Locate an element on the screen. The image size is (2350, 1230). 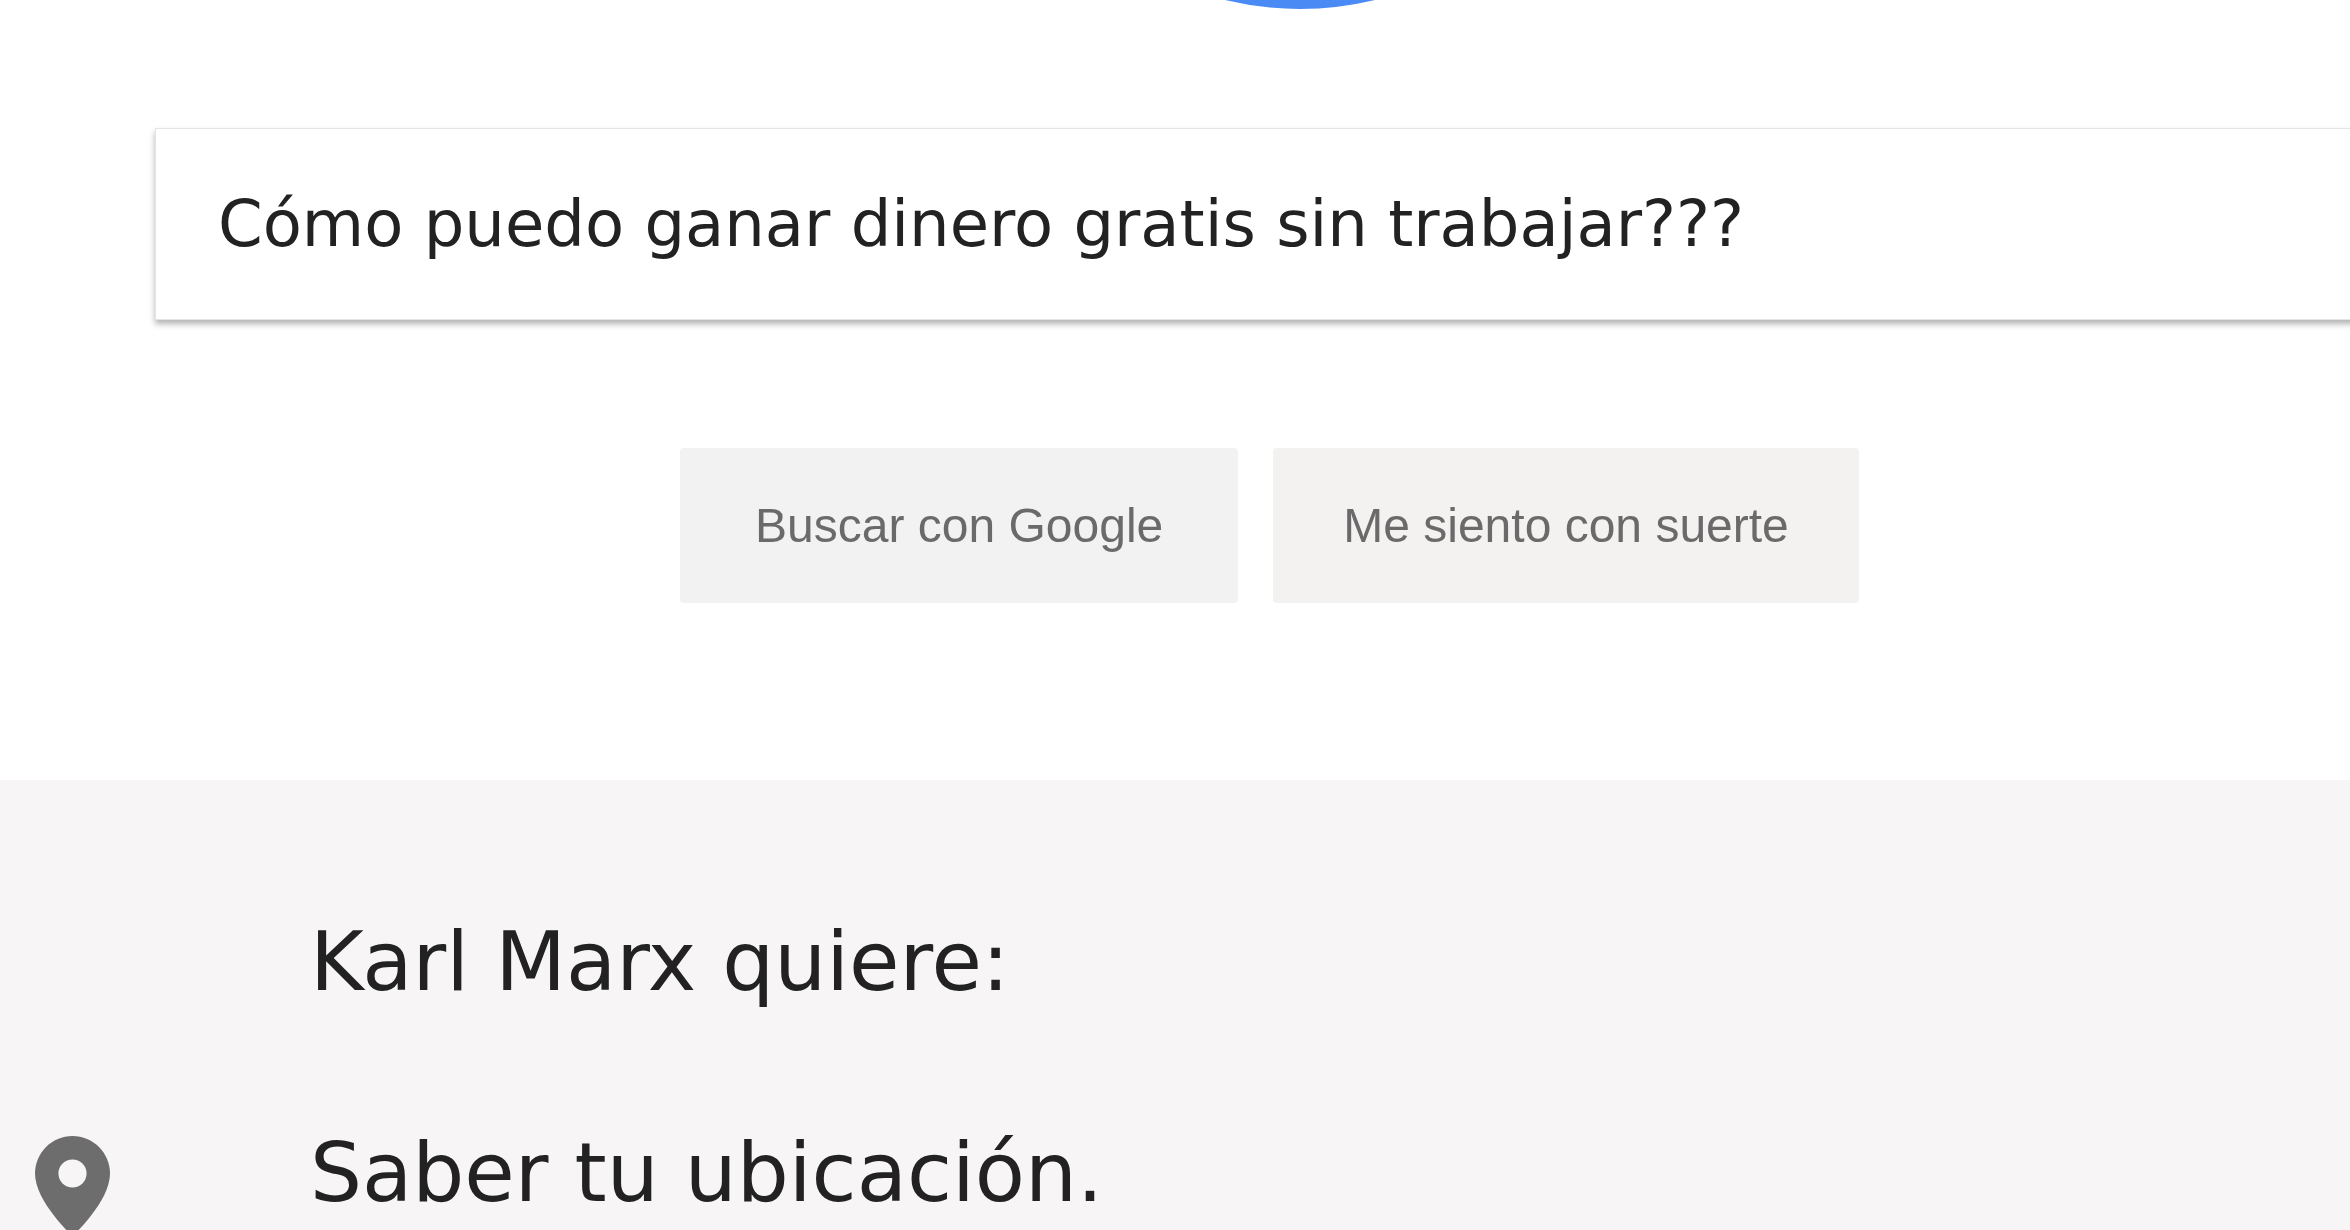
search-button: Buscar con Google is located at coordinates (959, 525).